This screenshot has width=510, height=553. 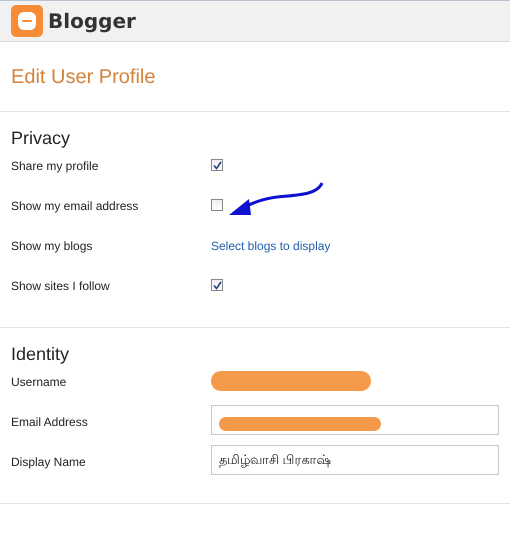 What do you see at coordinates (52, 245) in the screenshot?
I see `field-label: Show my blogs` at bounding box center [52, 245].